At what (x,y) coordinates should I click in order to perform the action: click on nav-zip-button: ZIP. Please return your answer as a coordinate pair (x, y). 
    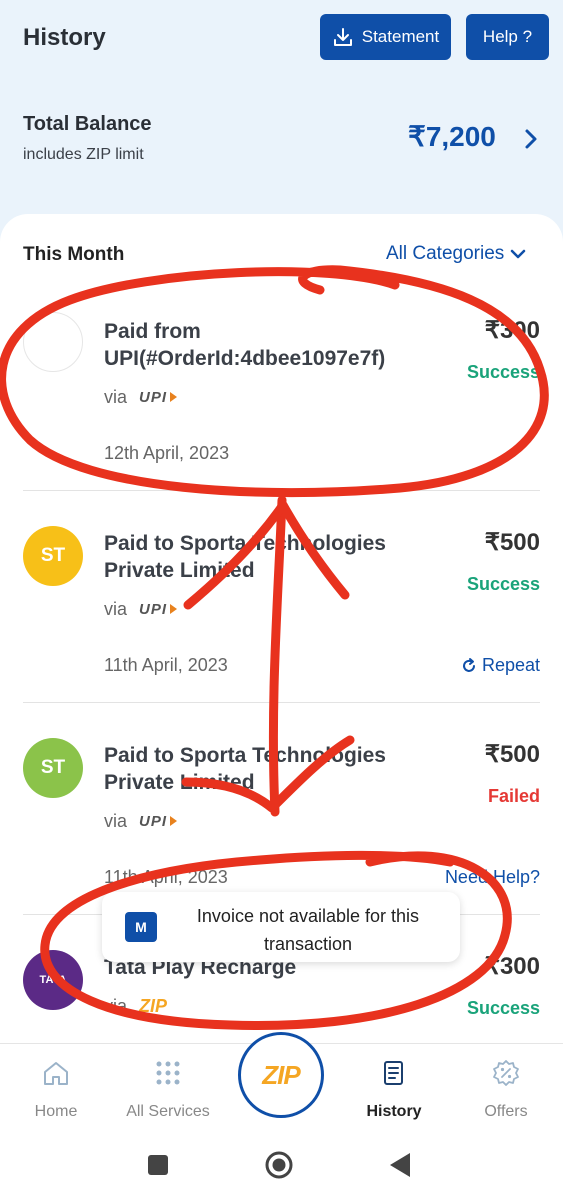
    Looking at the image, I should click on (281, 1075).